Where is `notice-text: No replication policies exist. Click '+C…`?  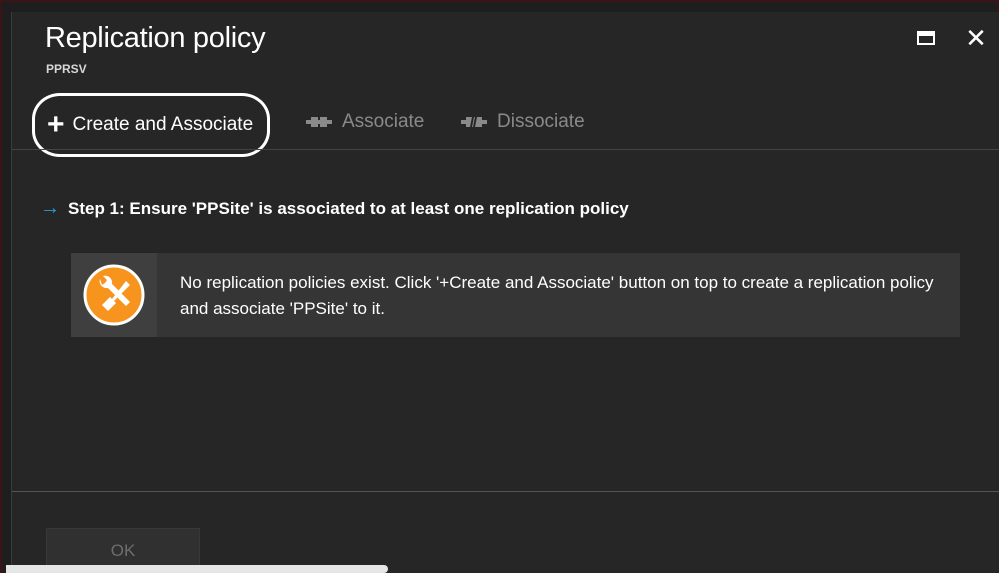 notice-text: No replication policies exist. Click '+C… is located at coordinates (557, 295).